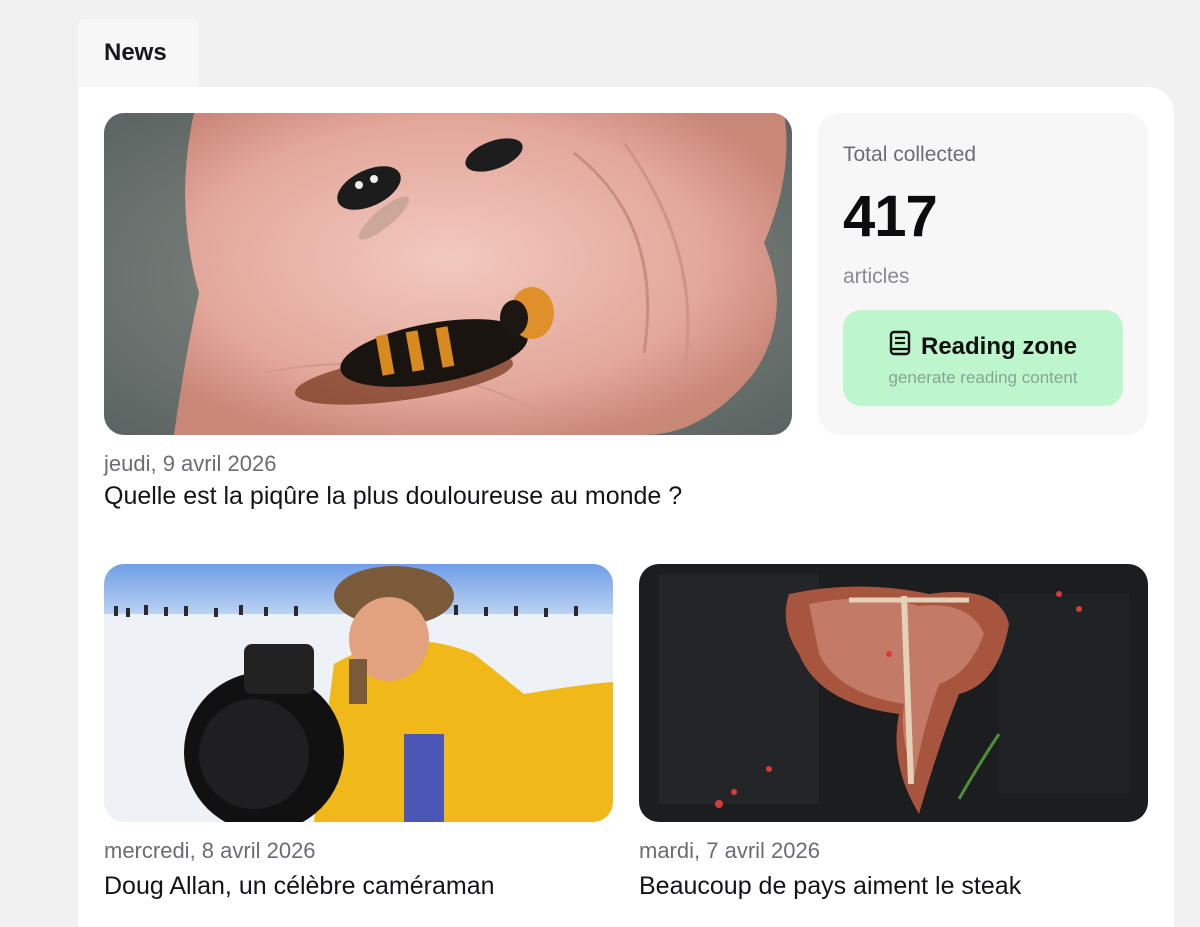 The width and height of the screenshot is (1200, 927). What do you see at coordinates (210, 850) in the screenshot?
I see `article-date: mercredi, 8 avril 2026` at bounding box center [210, 850].